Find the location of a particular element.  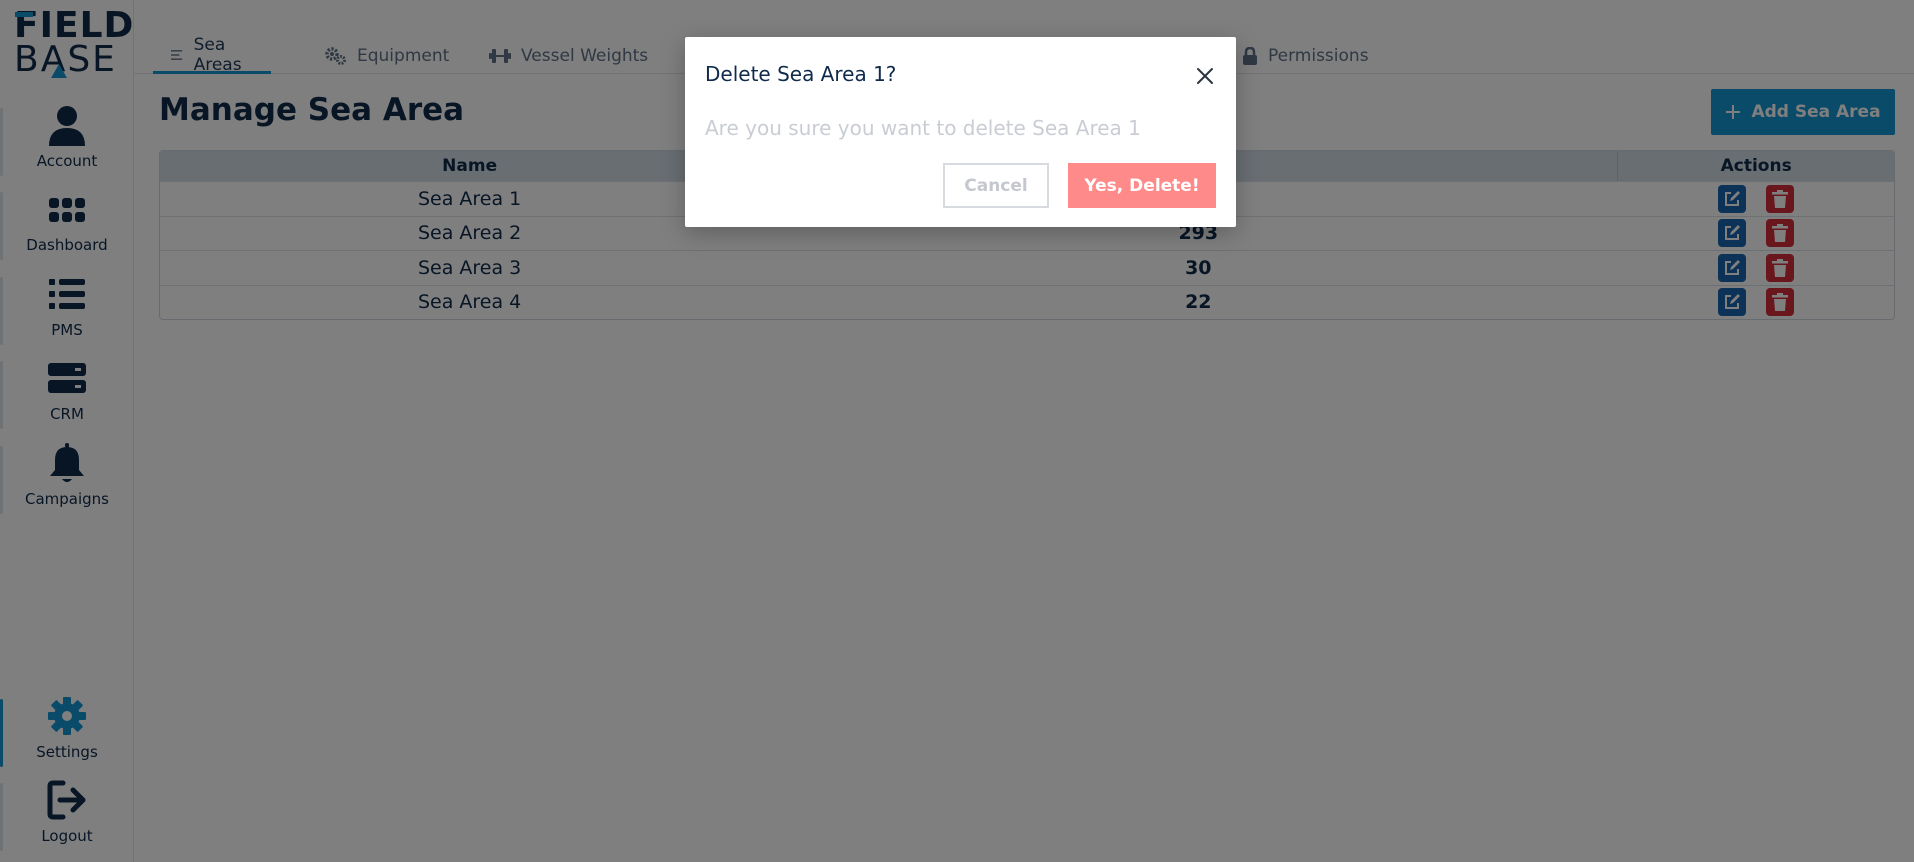

confirm-delete-button: Yes, Delete! is located at coordinates (1142, 185).